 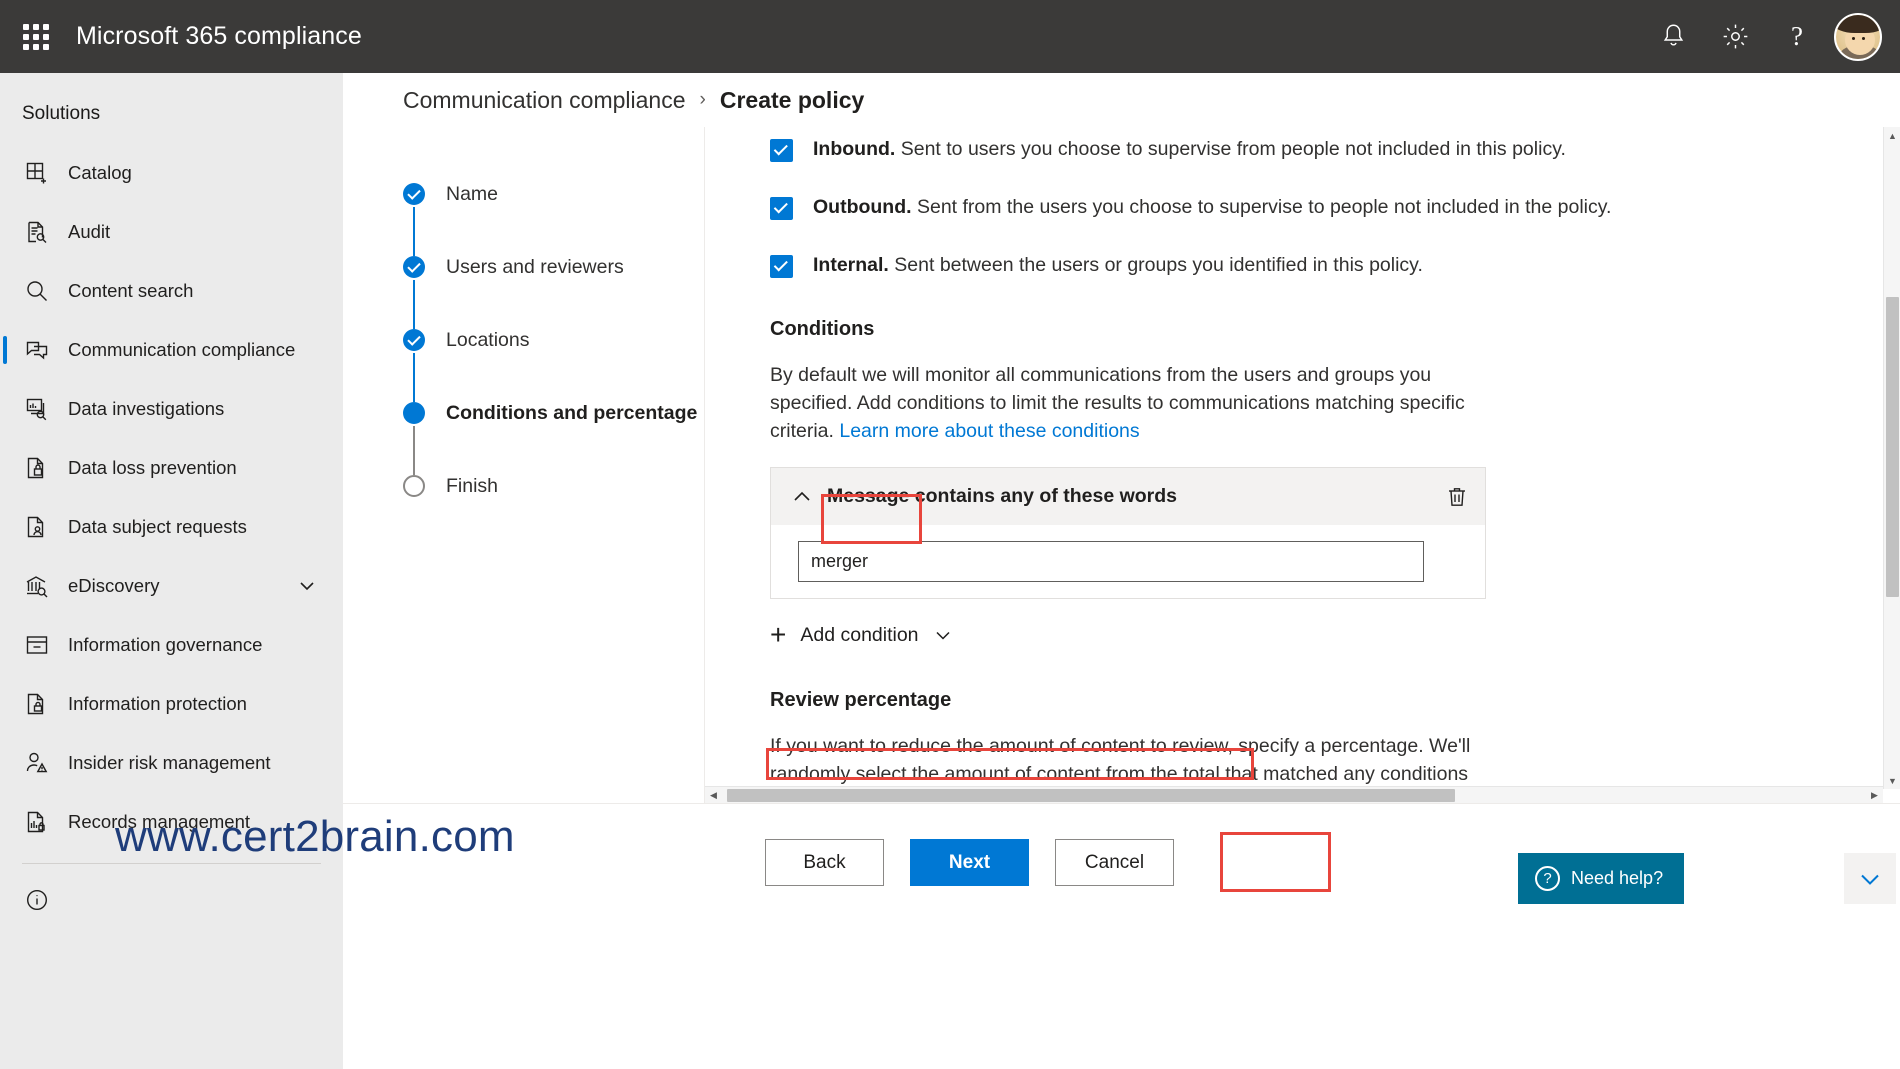 I want to click on suite-title: Microsoft 365 compliance, so click(x=219, y=36).